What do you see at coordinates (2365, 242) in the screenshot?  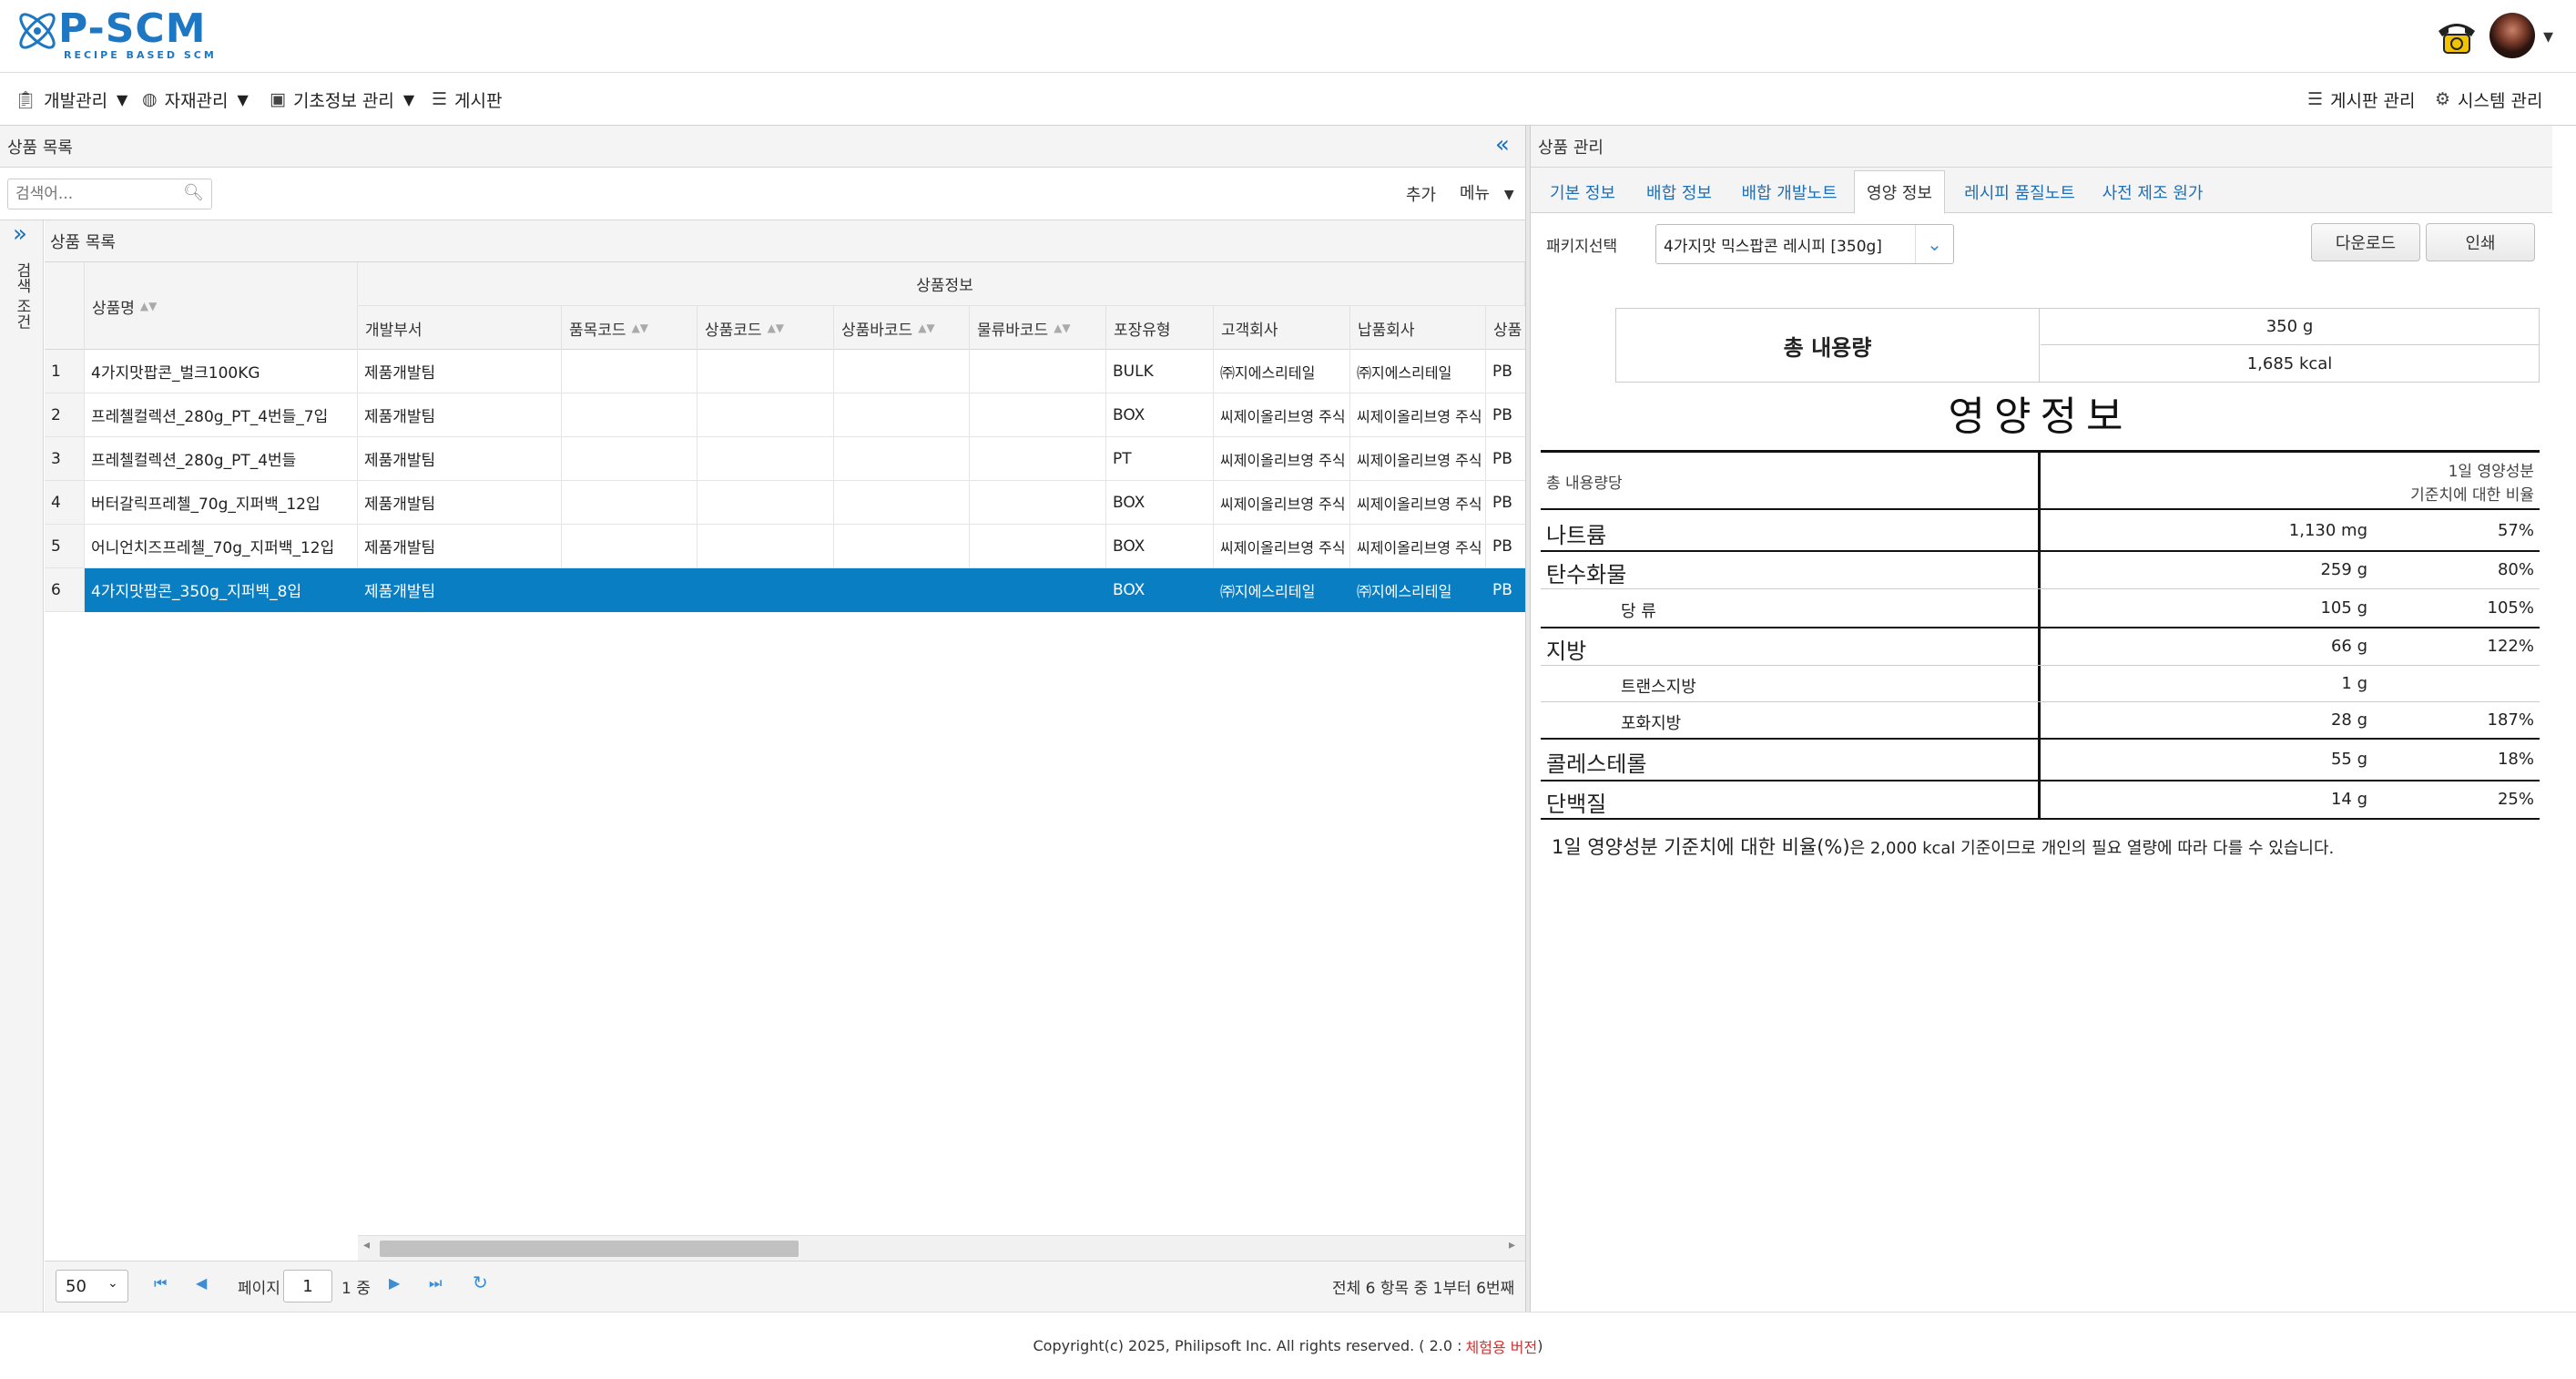 I see `download-button: 다운로드` at bounding box center [2365, 242].